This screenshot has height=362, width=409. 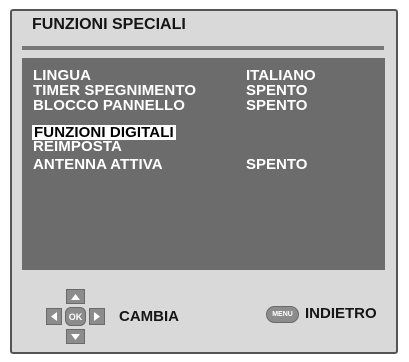 I want to click on menu-value-lingua: ITALIANO, so click(x=281, y=75).